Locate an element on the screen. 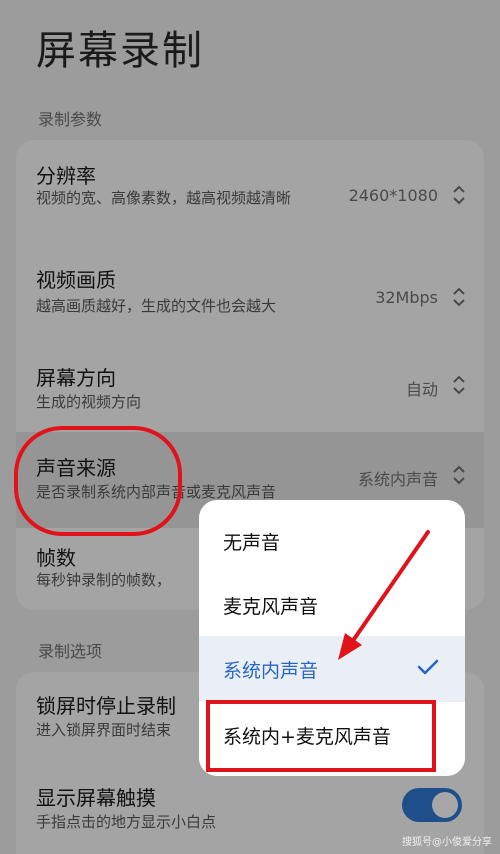  resolution-row: 分辨率 视频的宽、高像素数，越高视频越清晰 2460*1080 is located at coordinates (250, 195).